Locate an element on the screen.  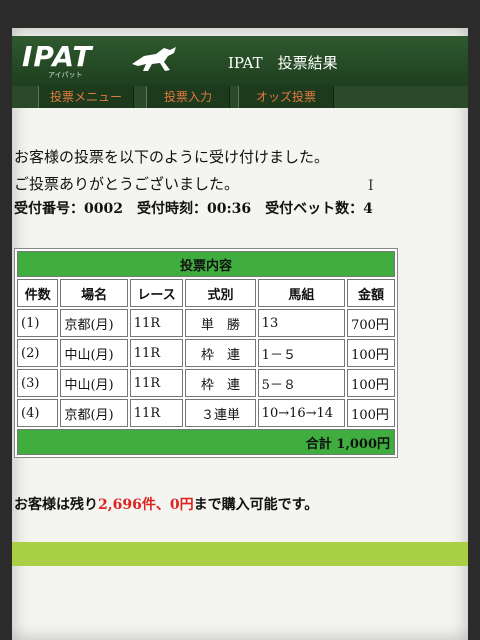
row-count: (3) is located at coordinates (38, 383).